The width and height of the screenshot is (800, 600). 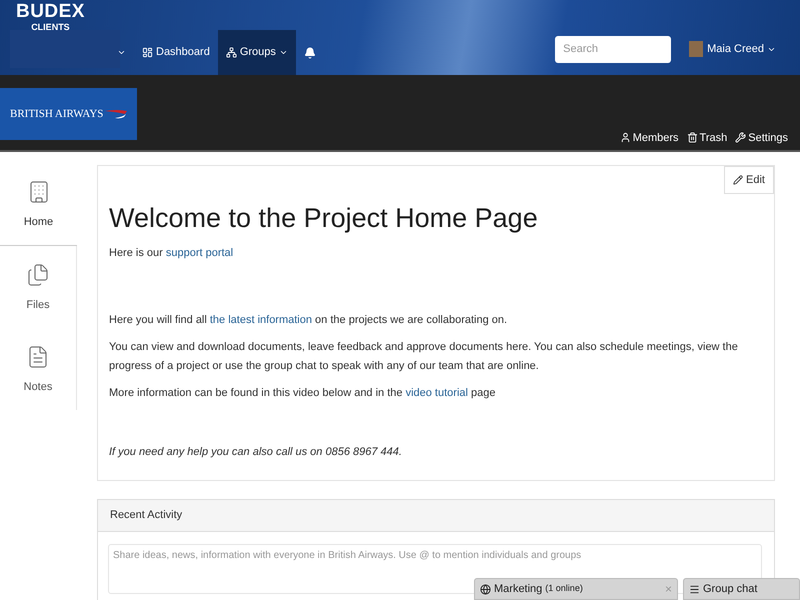 I want to click on notification-bell-icon, so click(x=310, y=52).